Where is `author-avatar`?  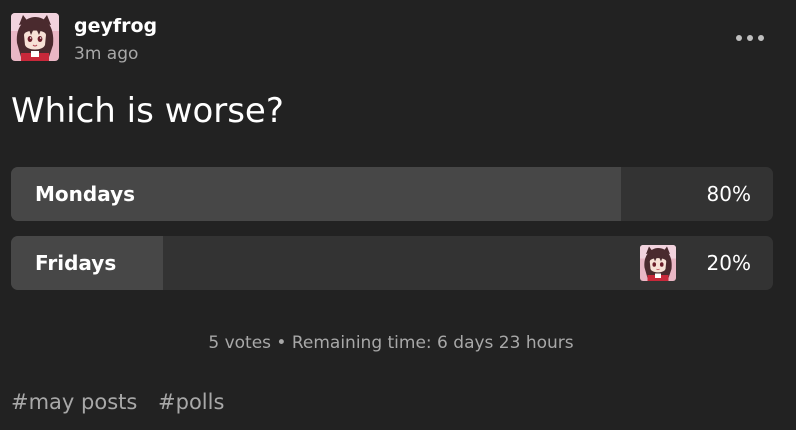
author-avatar is located at coordinates (35, 37).